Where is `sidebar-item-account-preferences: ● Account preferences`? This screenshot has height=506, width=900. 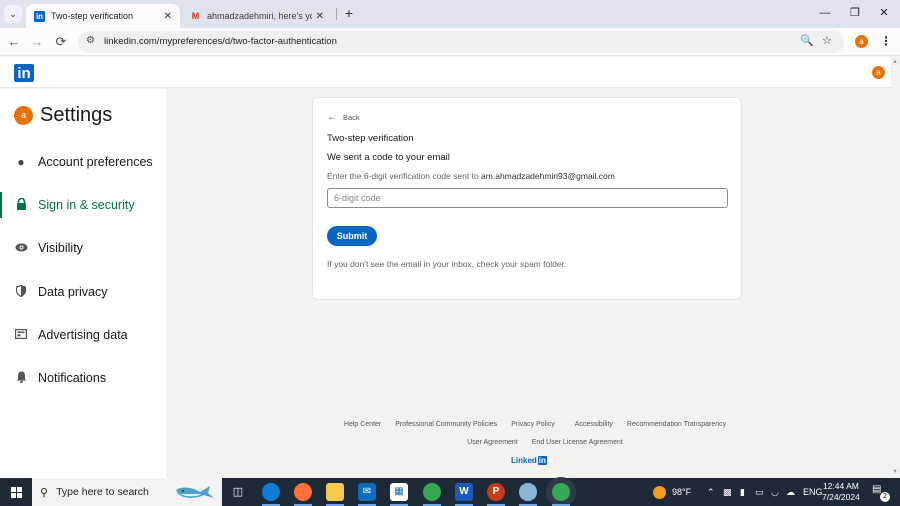
sidebar-item-account-preferences: ● Account preferences is located at coordinates (83, 162).